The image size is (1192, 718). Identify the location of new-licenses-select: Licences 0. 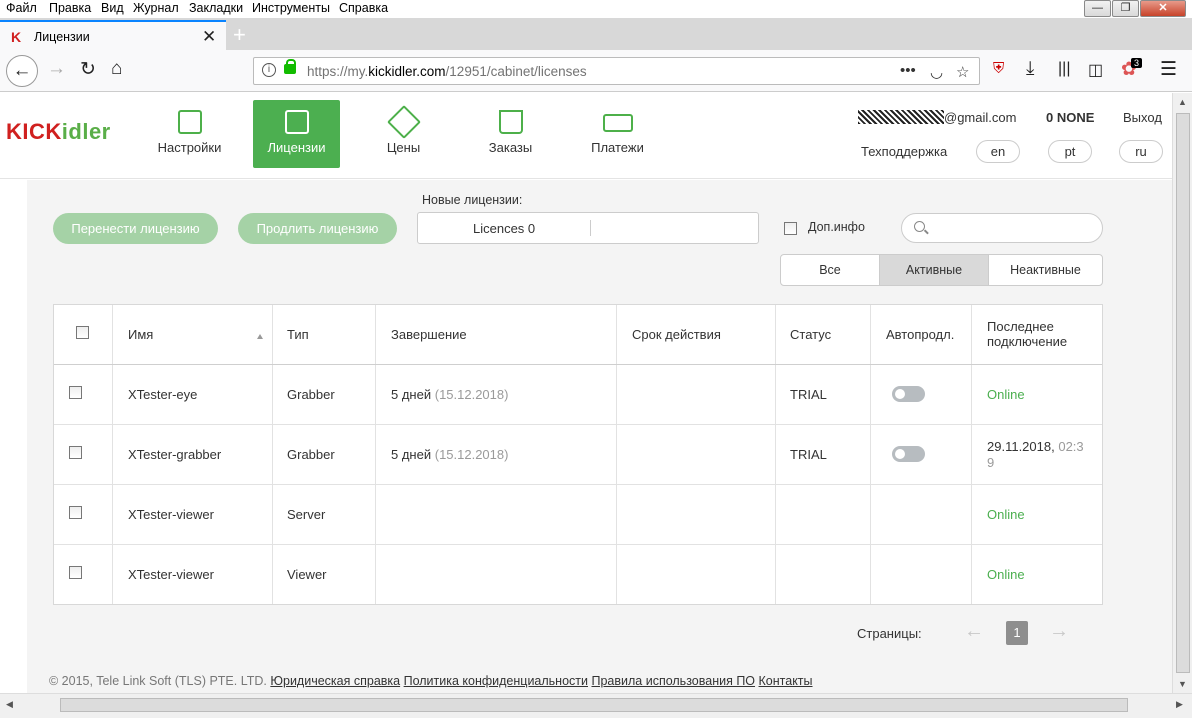
(588, 228).